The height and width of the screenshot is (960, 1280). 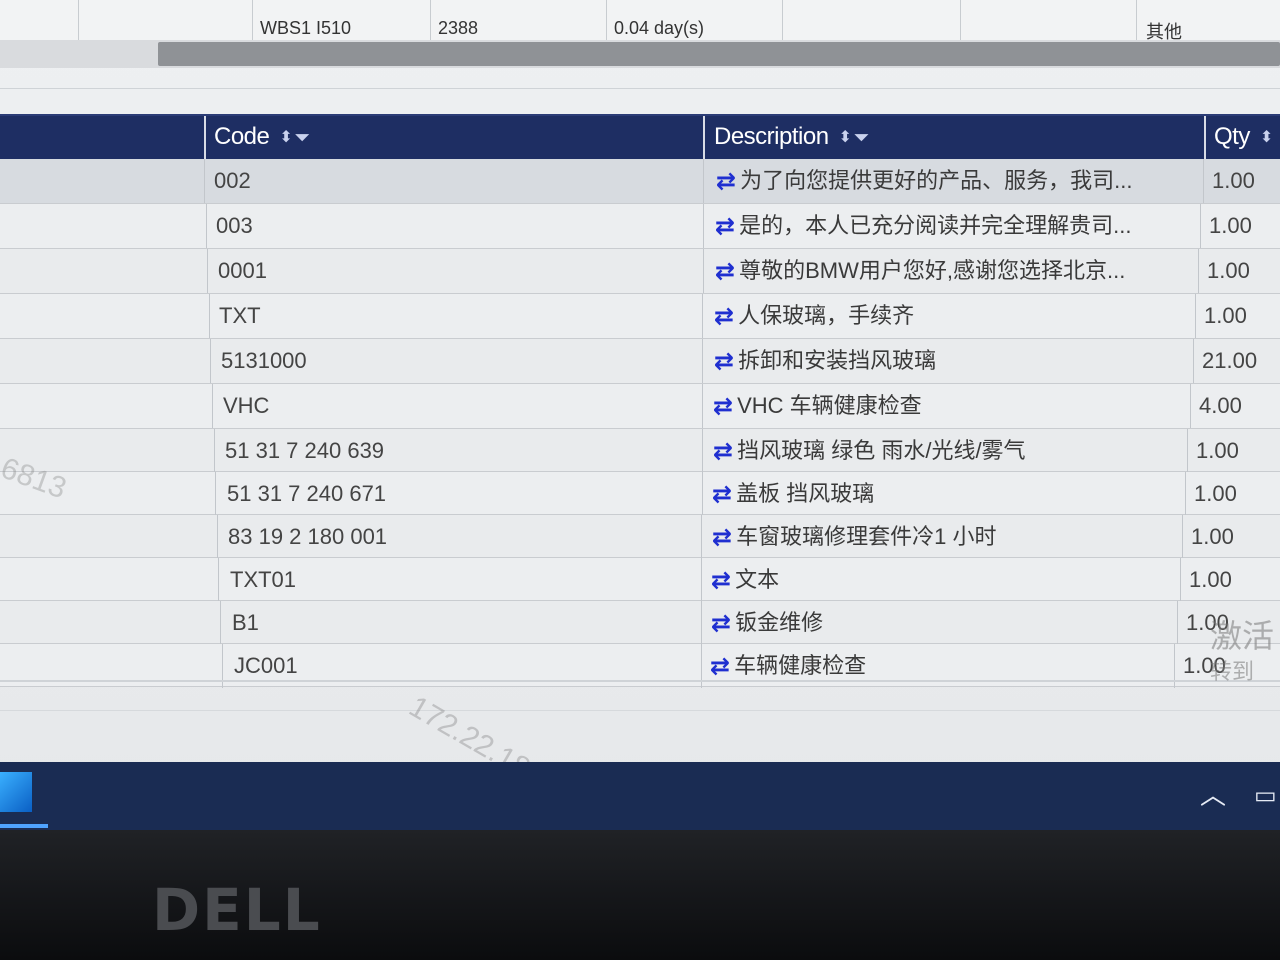 I want to click on cell-code: 0001, so click(x=242, y=270).